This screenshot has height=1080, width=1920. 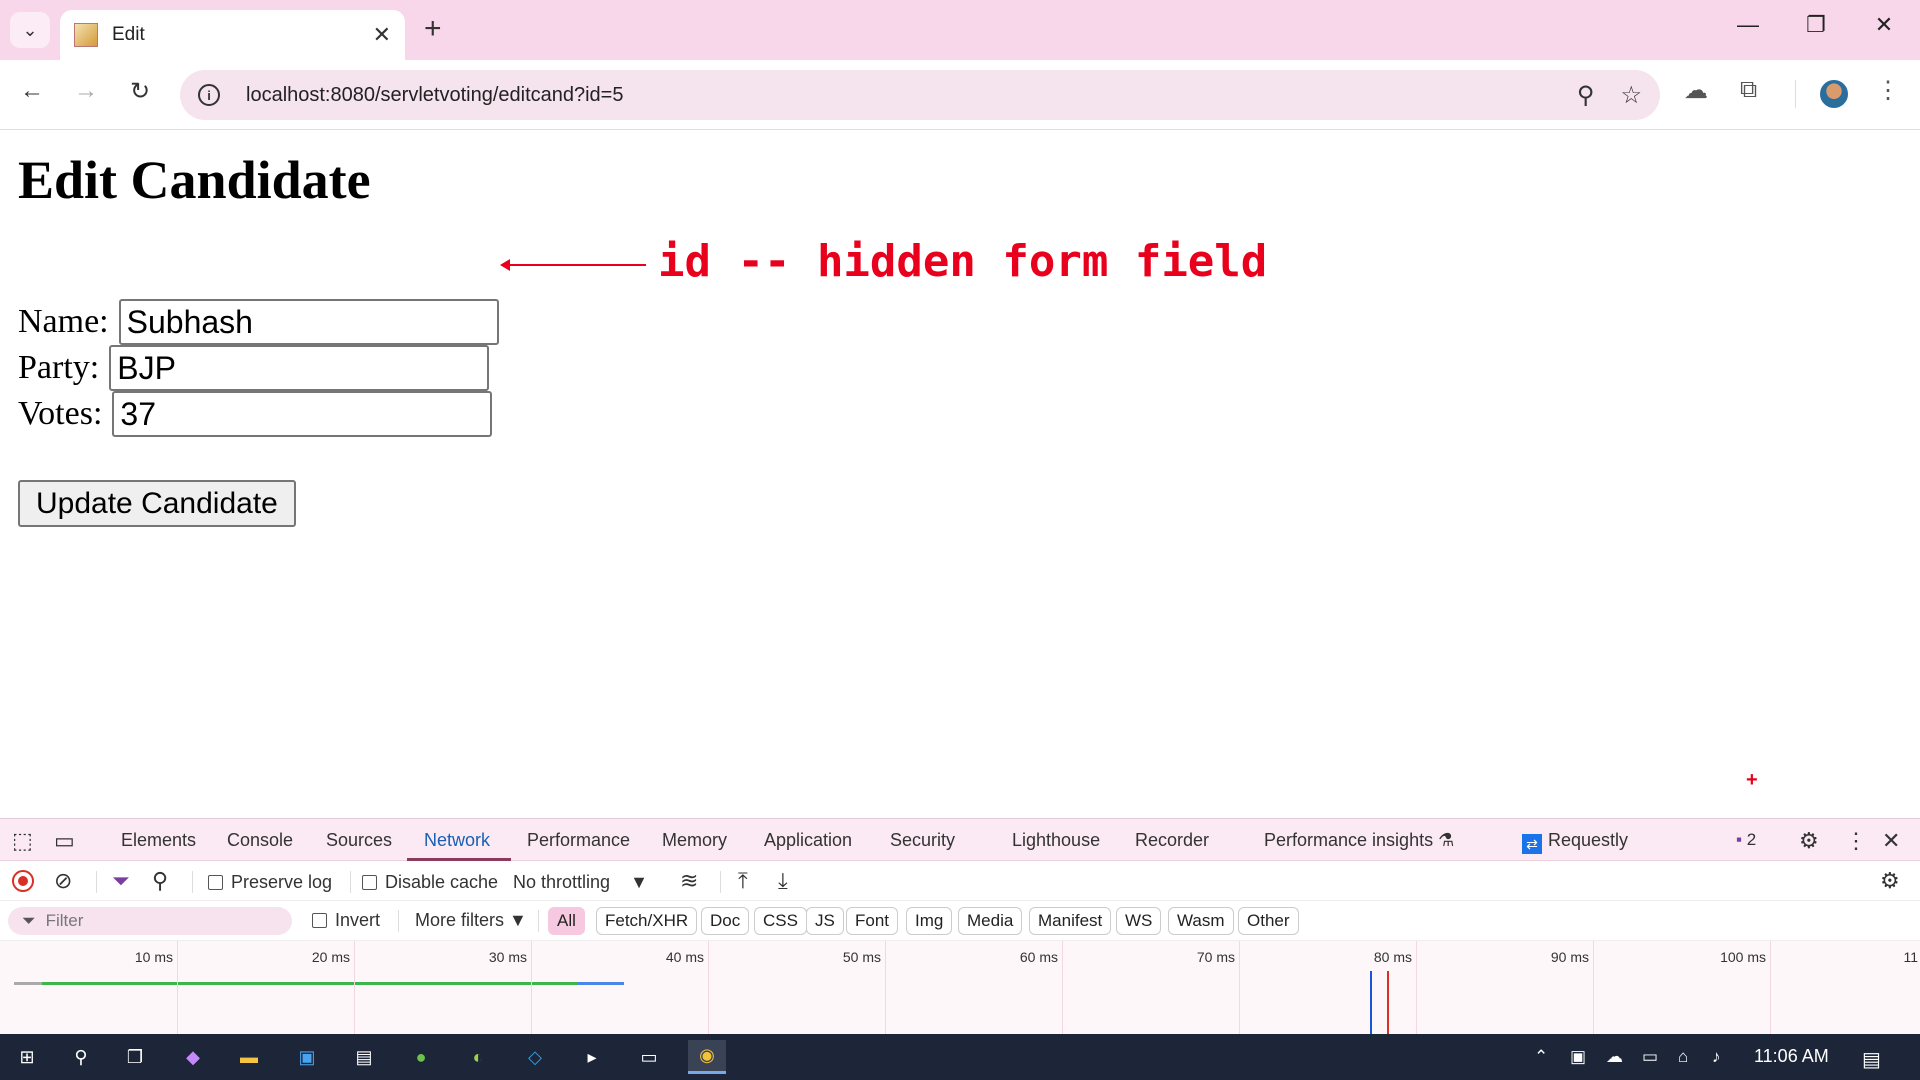 I want to click on terminal-icon: ▸, so click(x=592, y=1057).